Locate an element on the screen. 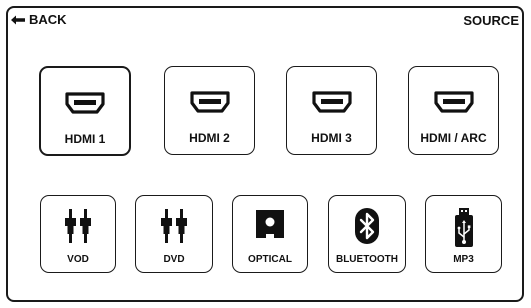 The height and width of the screenshot is (308, 531). arrow-left-icon is located at coordinates (18, 19).